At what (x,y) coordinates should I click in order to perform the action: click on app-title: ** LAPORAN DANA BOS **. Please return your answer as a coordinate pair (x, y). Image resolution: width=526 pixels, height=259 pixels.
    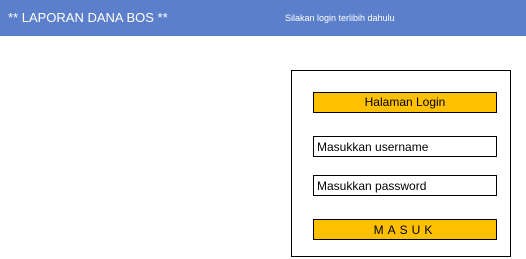
    Looking at the image, I should click on (88, 17).